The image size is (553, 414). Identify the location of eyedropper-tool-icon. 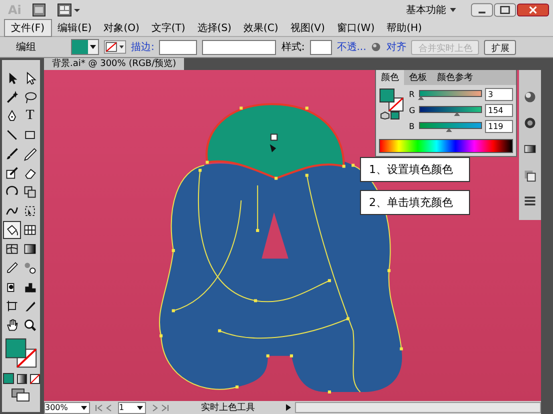
(12, 268).